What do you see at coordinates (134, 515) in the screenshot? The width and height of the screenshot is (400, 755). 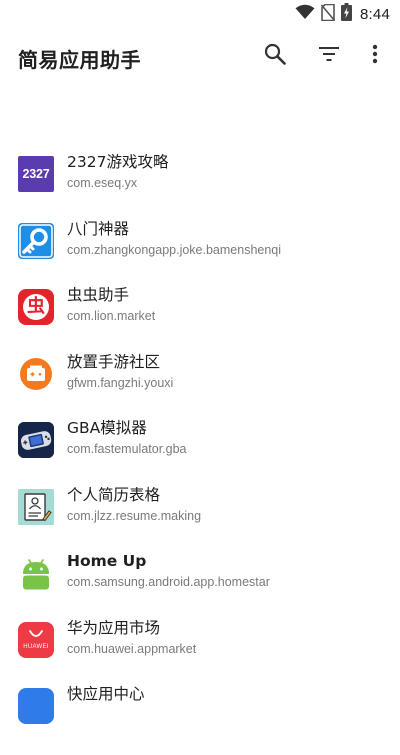 I see `app-package: com.jlzz.resume.making` at bounding box center [134, 515].